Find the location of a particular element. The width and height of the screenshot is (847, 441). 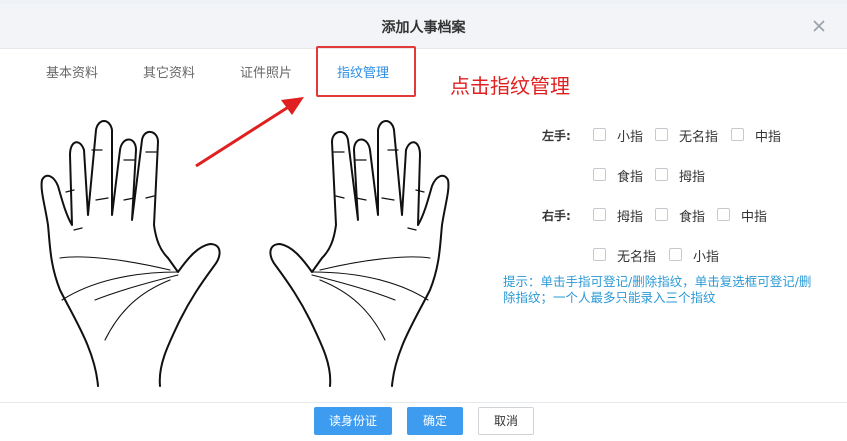

left-index-label: 食指 is located at coordinates (630, 177).